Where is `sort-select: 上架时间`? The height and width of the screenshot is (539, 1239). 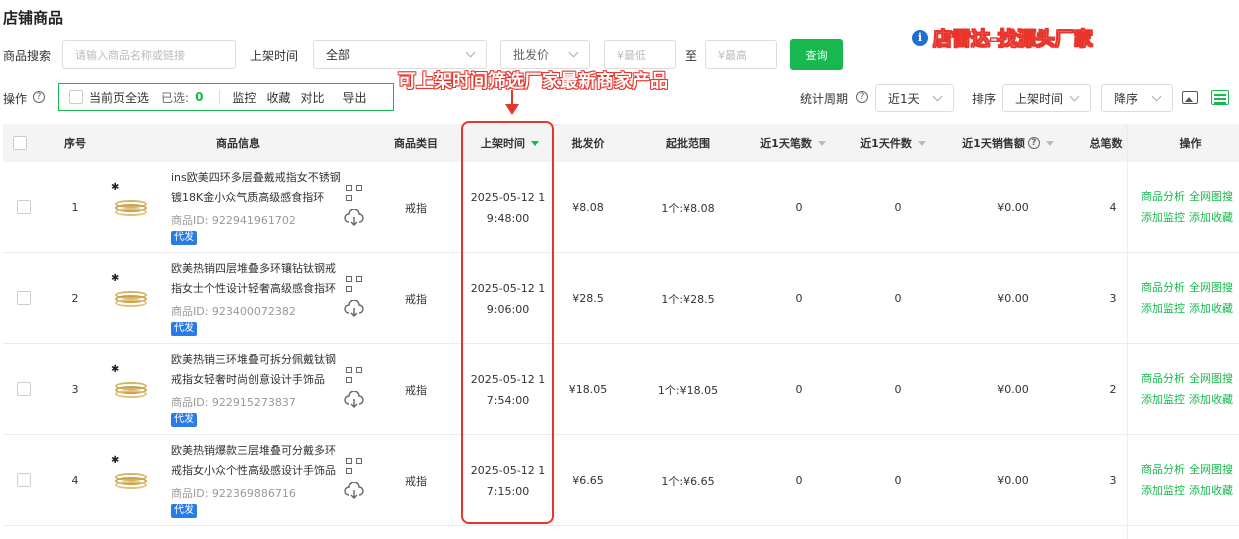
sort-select: 上架时间 is located at coordinates (1046, 98).